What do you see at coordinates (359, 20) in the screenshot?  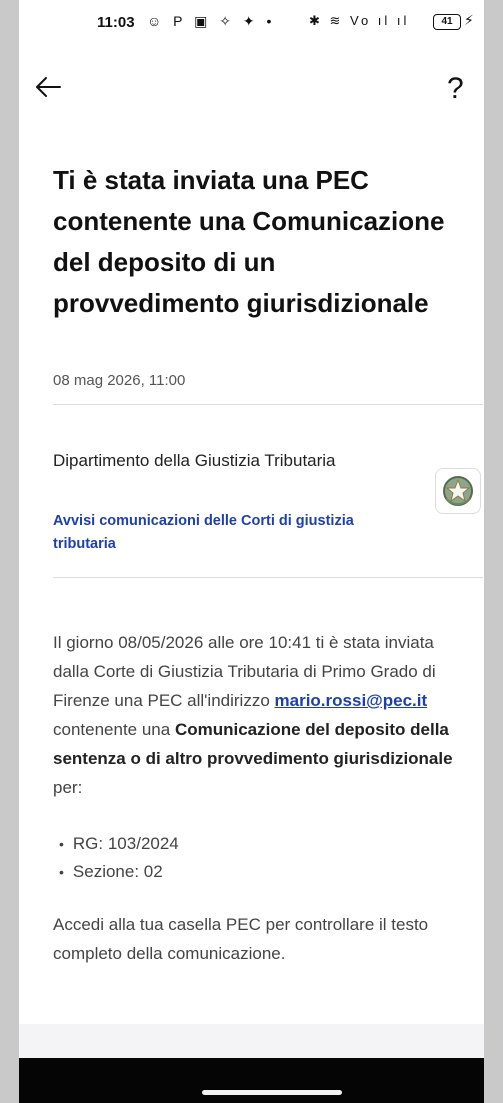 I see `signal-icons: ✱ ≋ Vo ıl ıl` at bounding box center [359, 20].